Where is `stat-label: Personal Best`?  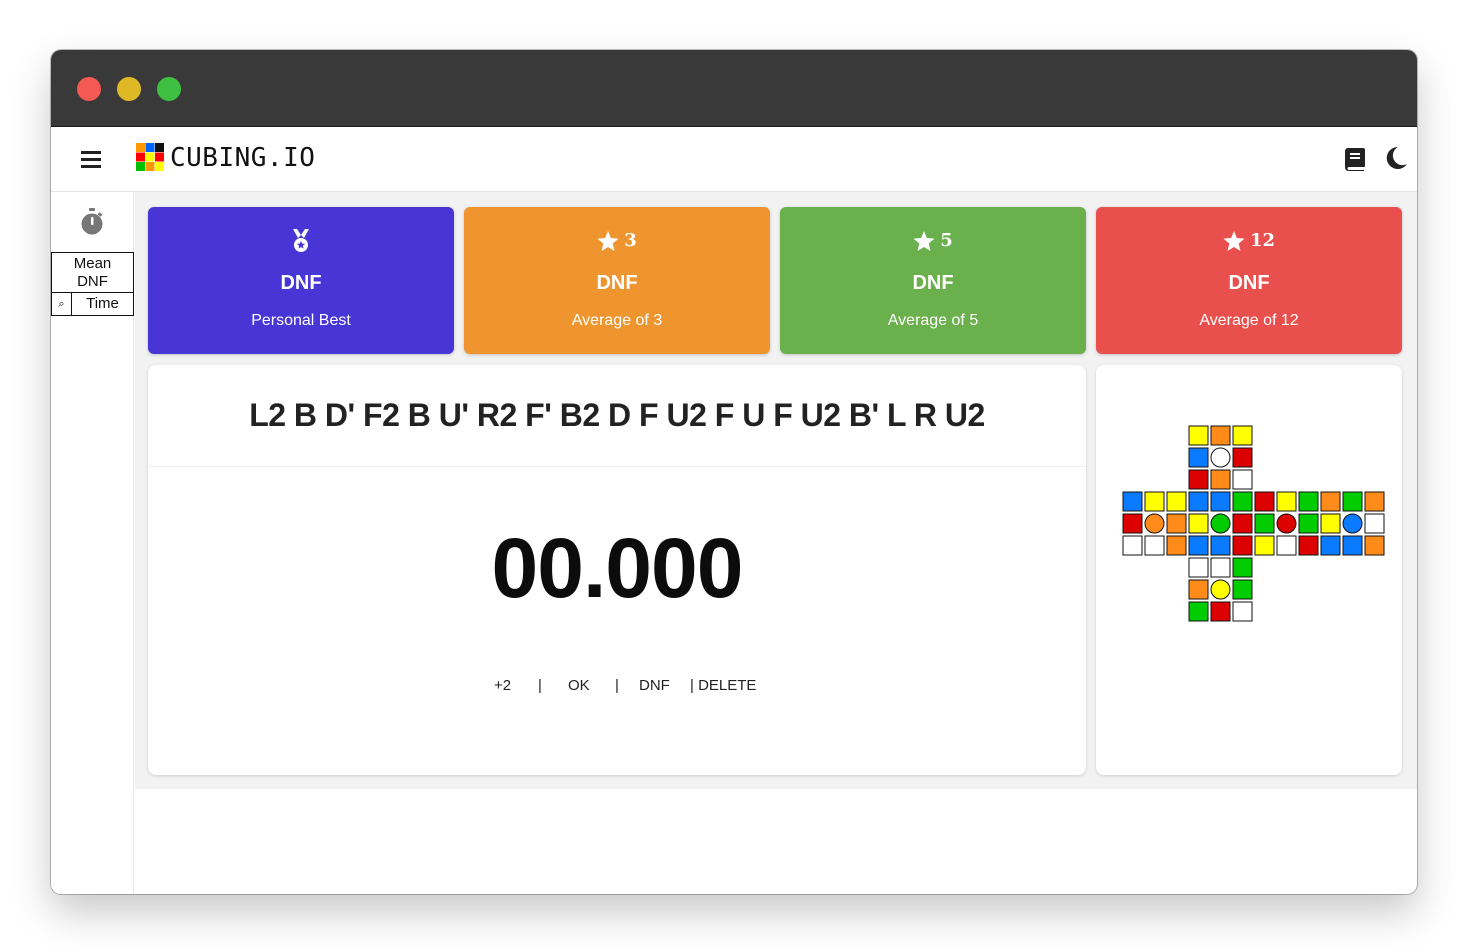 stat-label: Personal Best is located at coordinates (301, 320).